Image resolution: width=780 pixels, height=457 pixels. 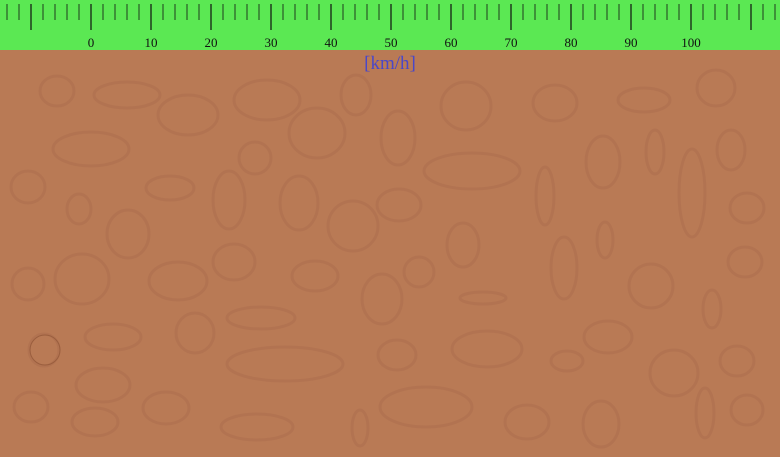 What do you see at coordinates (91, 42) in the screenshot?
I see `ruler-tick-label: 0` at bounding box center [91, 42].